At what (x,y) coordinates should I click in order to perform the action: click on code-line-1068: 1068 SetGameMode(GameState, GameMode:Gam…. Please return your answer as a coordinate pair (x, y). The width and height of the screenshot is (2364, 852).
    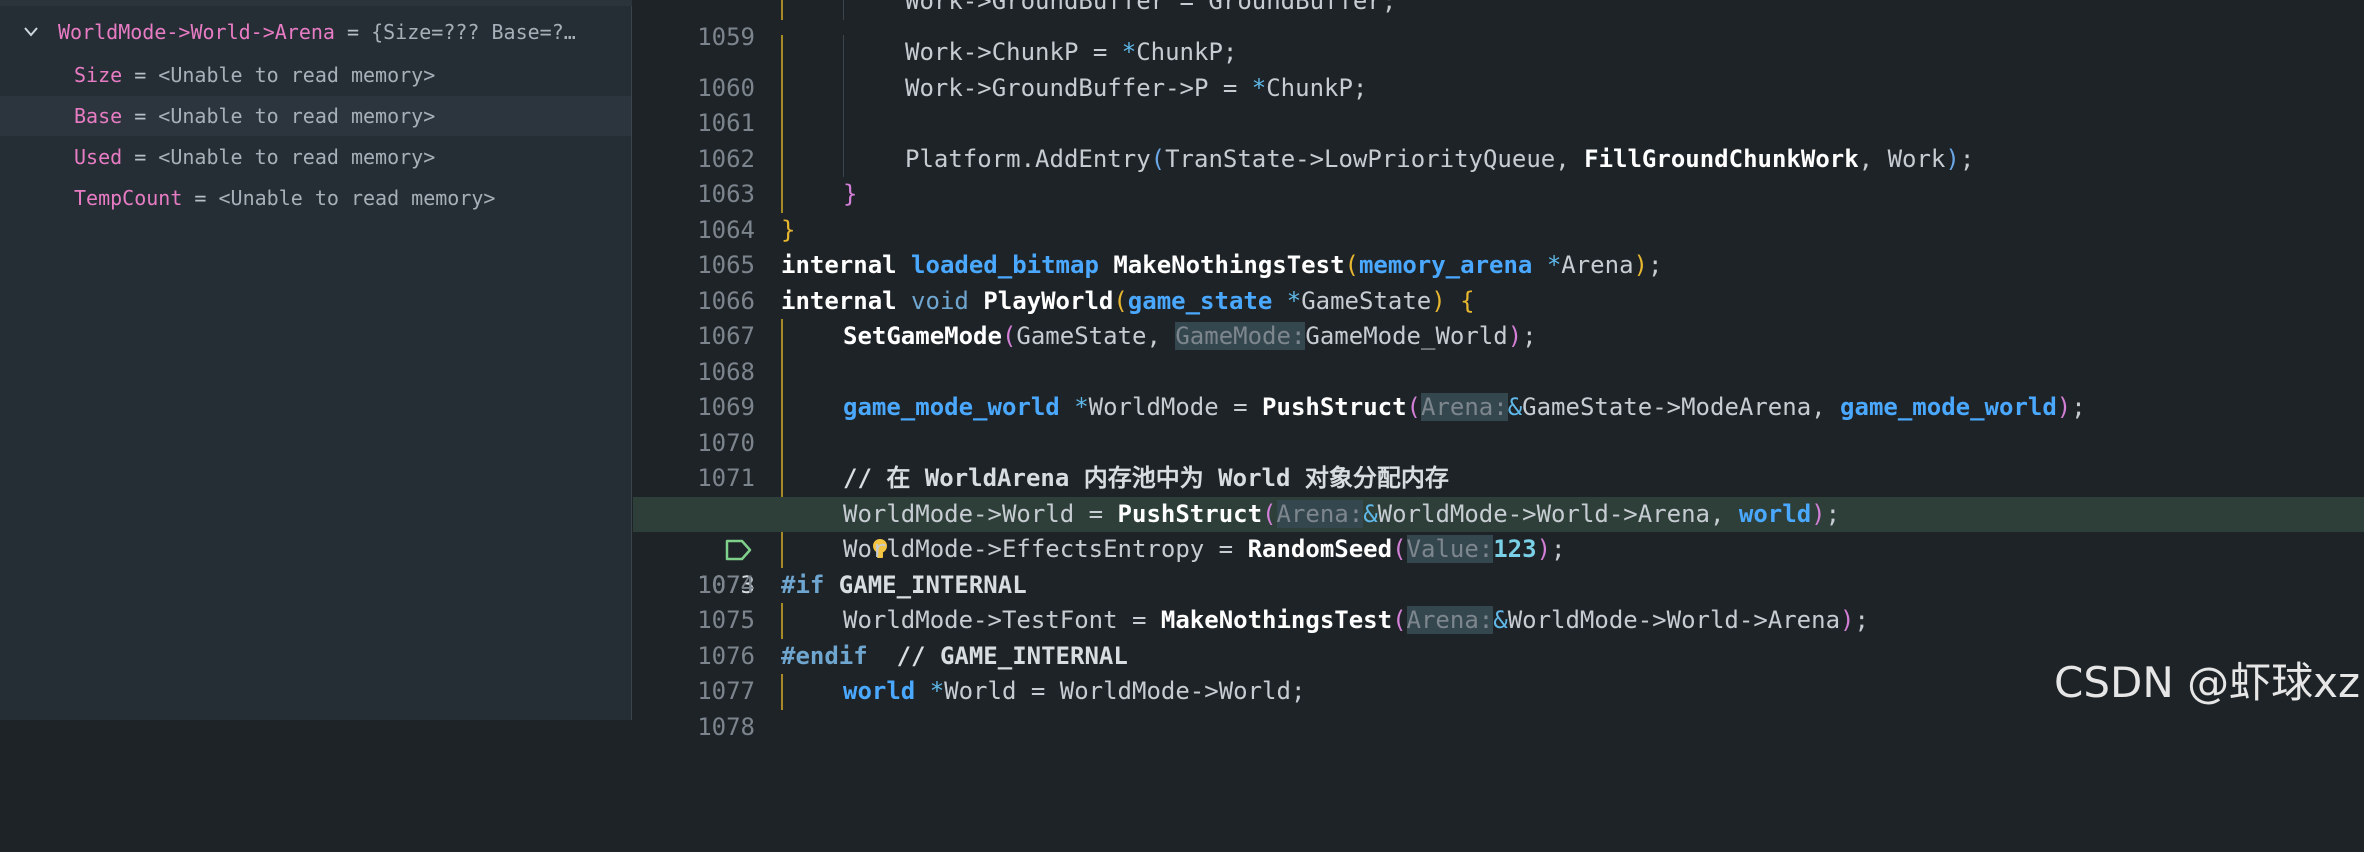
    Looking at the image, I should click on (1498, 352).